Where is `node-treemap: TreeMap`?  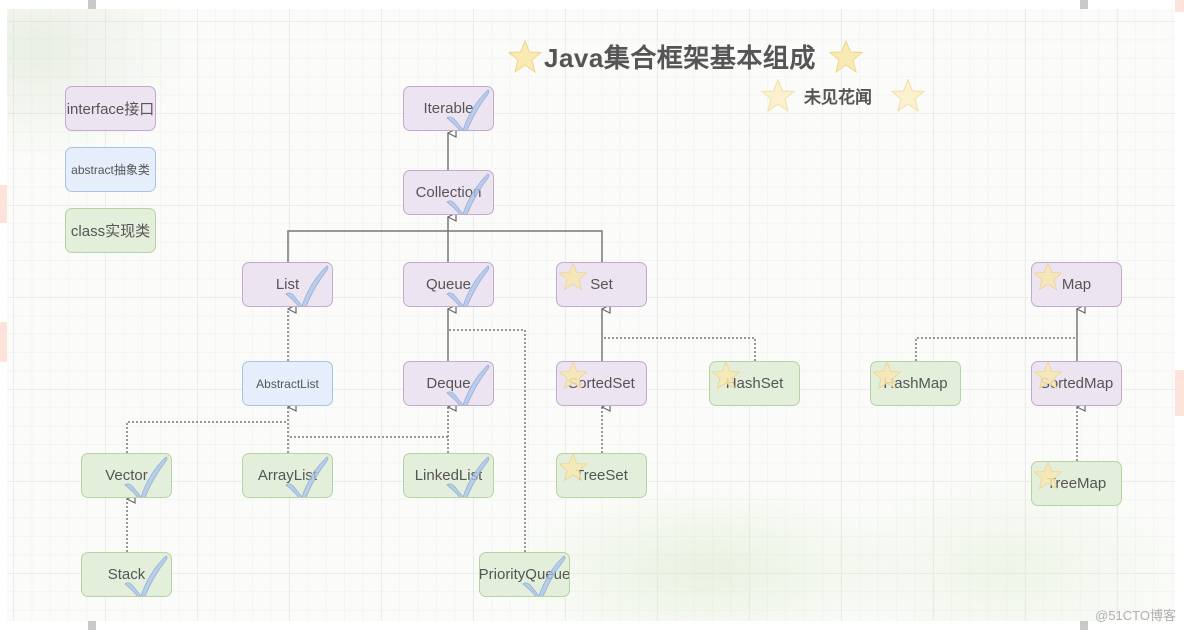
node-treemap: TreeMap is located at coordinates (1076, 483).